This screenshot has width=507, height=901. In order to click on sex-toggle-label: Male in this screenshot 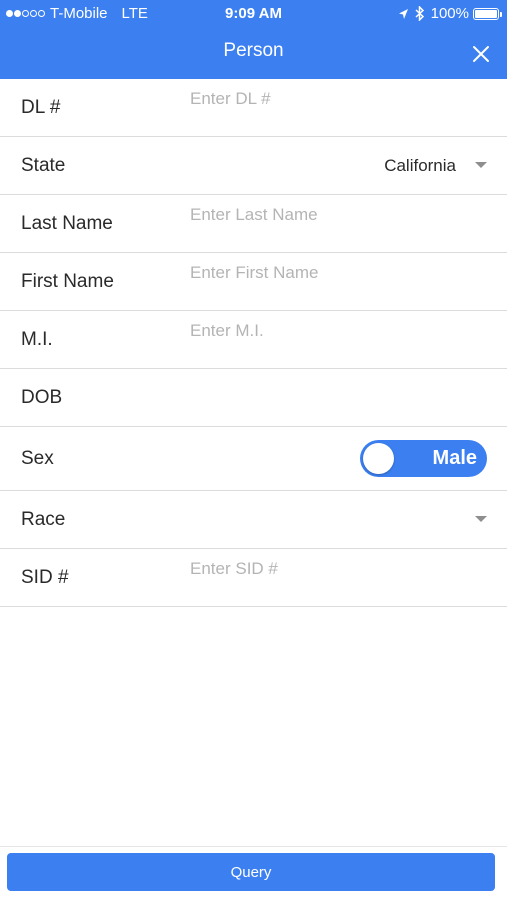, I will do `click(454, 458)`.